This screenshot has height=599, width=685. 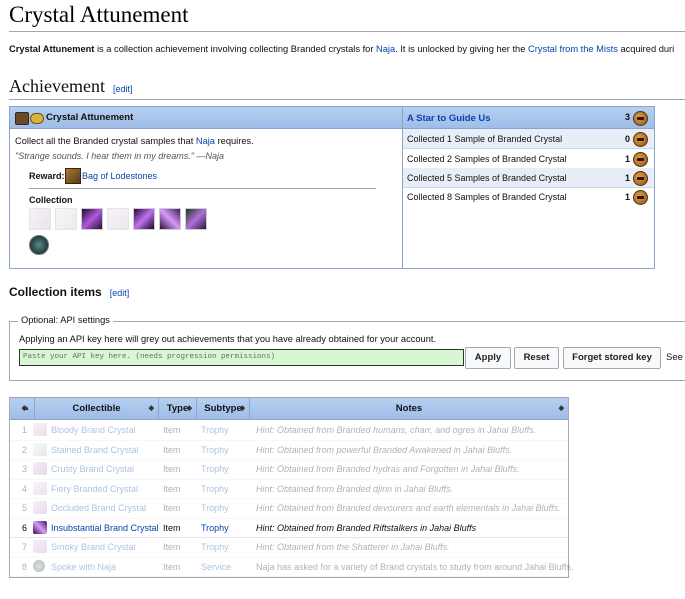 I want to click on forget-stored-key-button: Forget stored key, so click(x=612, y=358).